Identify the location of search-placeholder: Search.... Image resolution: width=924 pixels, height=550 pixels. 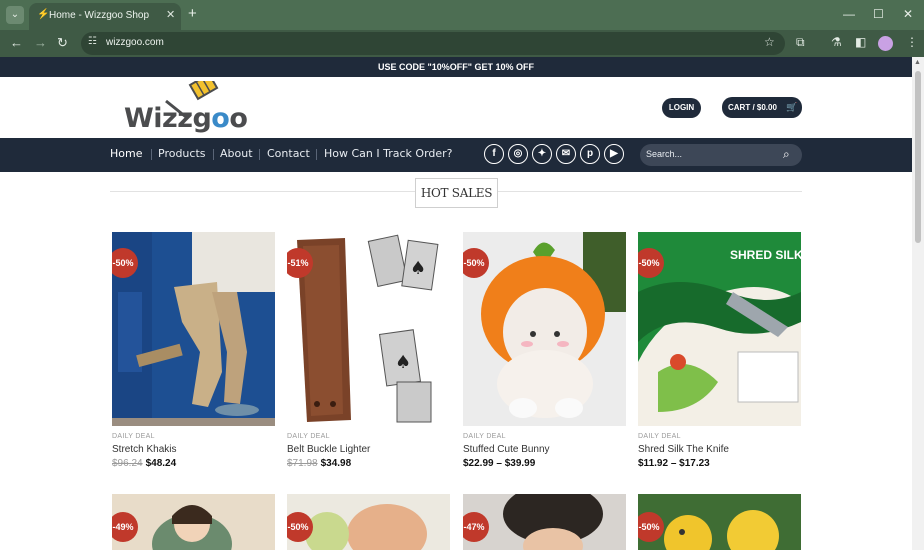
(664, 154).